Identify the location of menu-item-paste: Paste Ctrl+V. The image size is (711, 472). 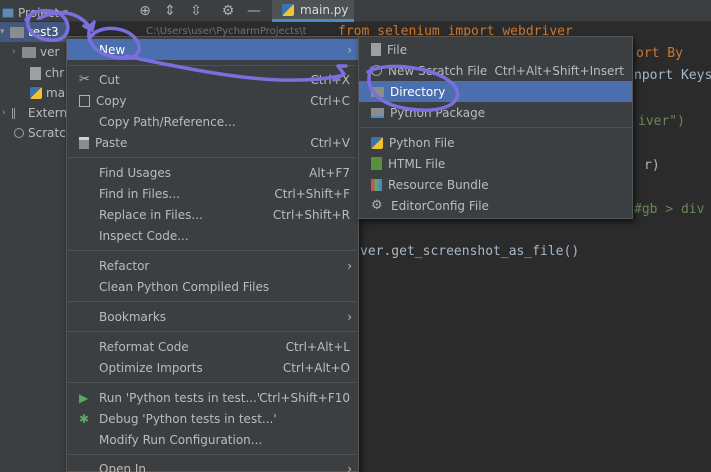
(212, 142).